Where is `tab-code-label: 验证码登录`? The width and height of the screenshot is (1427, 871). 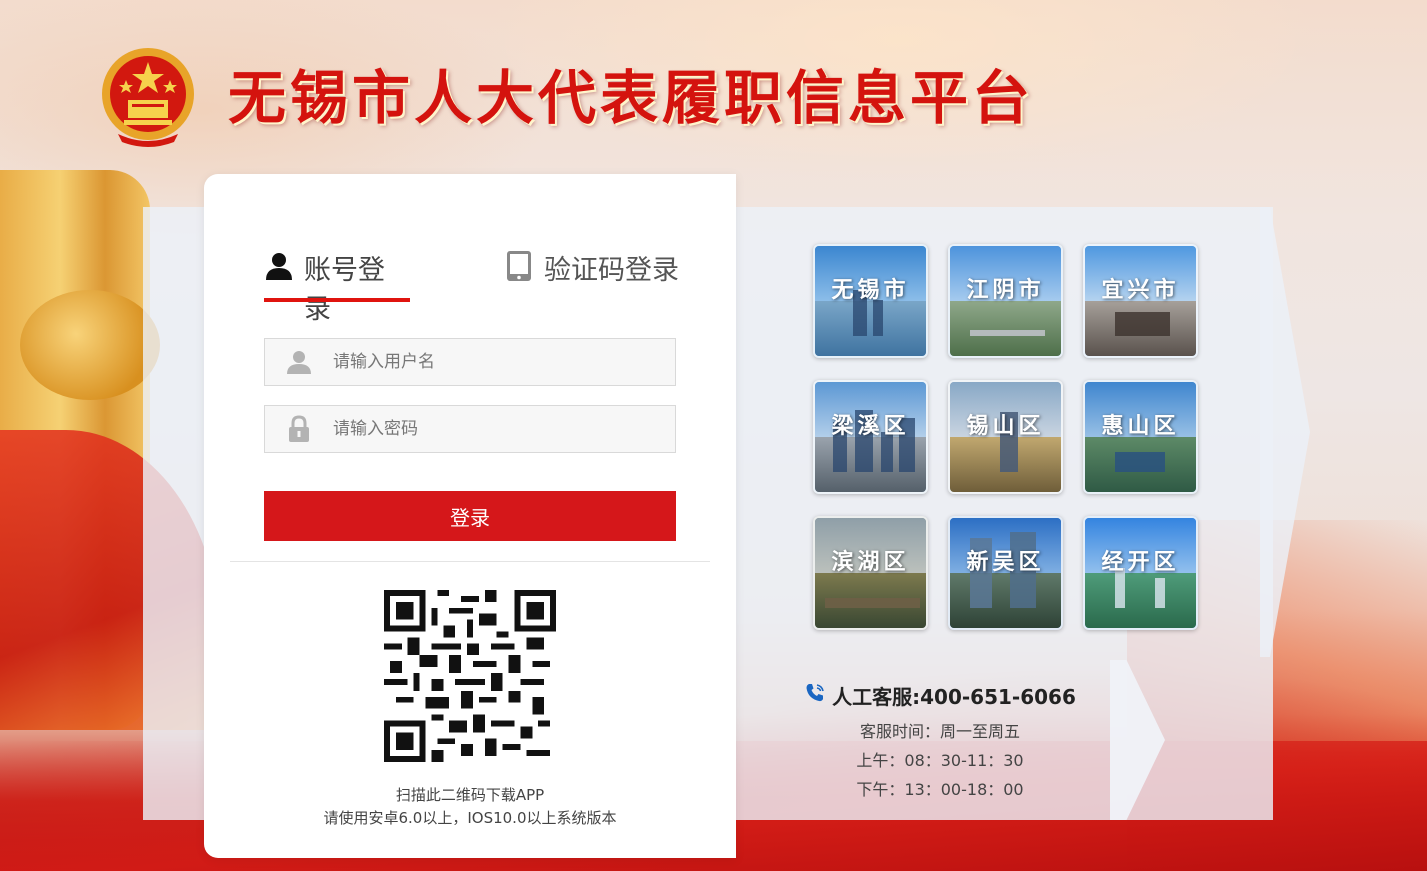
tab-code-label: 验证码登录 is located at coordinates (611, 270).